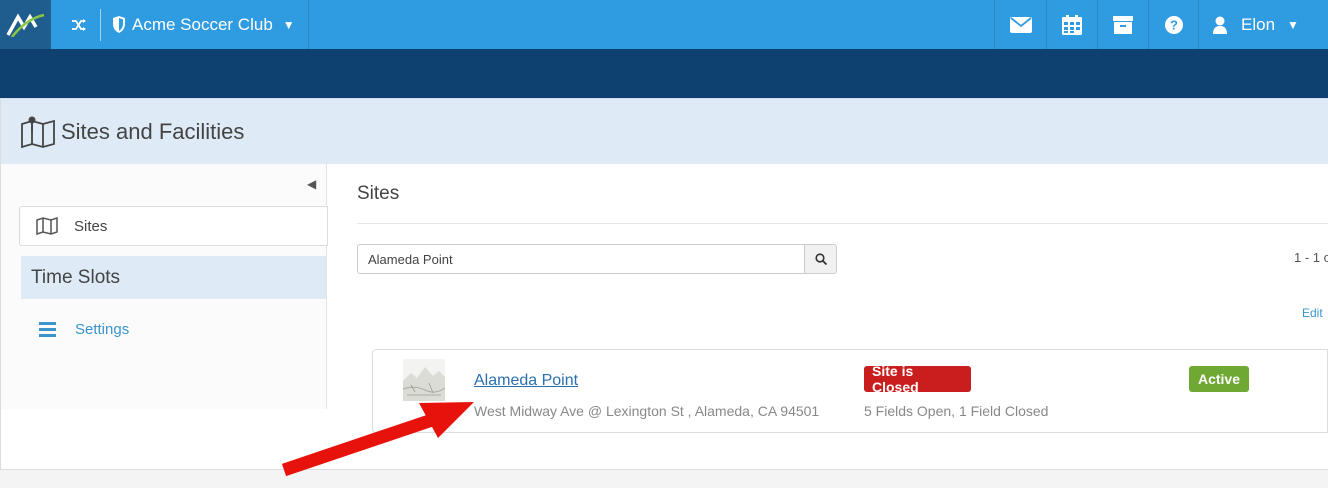 The image size is (1328, 488). I want to click on site-card, so click(850, 391).